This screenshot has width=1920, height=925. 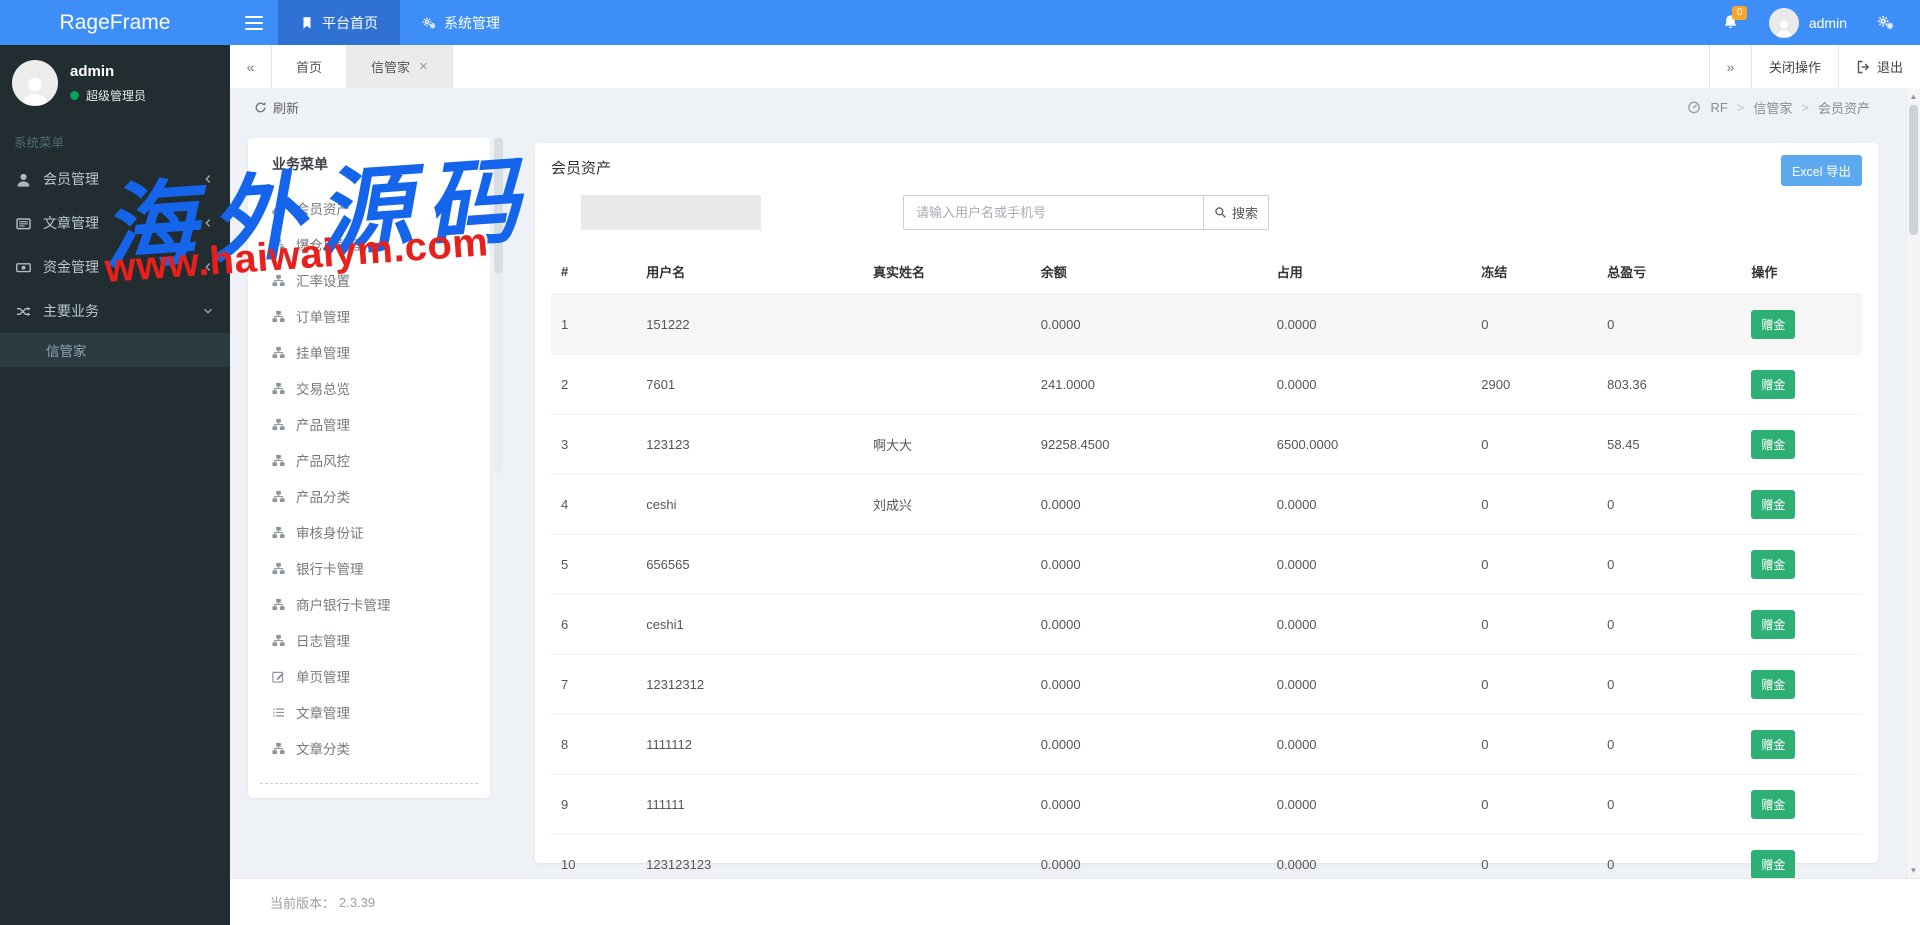 I want to click on sidebar-item-label: 会员管理, so click(x=71, y=179).